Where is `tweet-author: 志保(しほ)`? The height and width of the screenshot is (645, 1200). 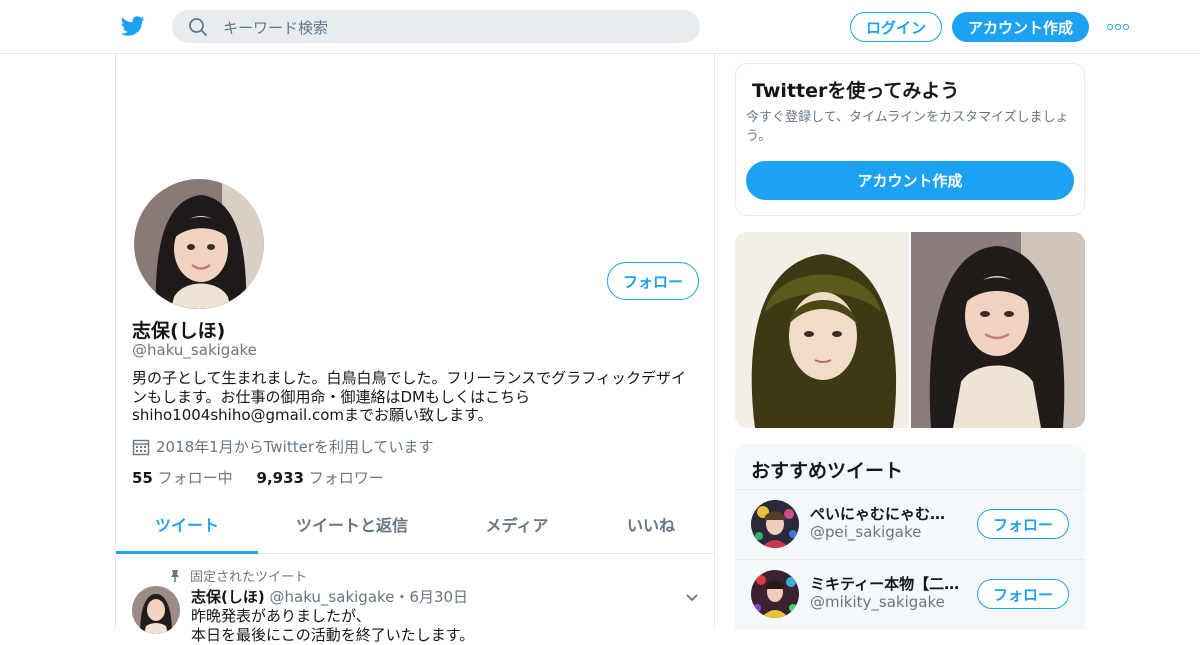
tweet-author: 志保(しほ) is located at coordinates (228, 597).